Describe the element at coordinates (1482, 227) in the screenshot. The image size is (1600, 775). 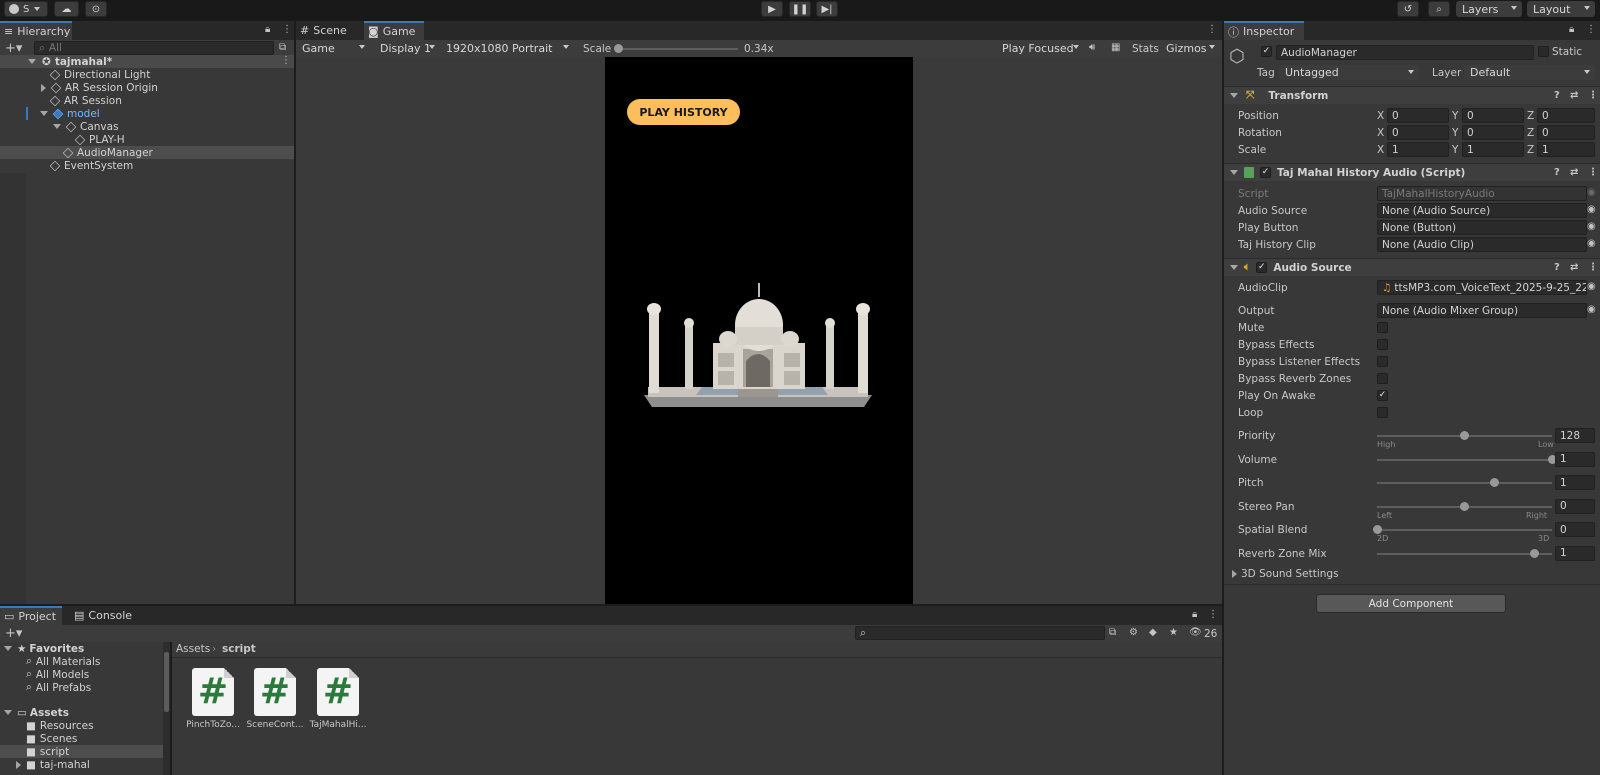
I see `object-field: None (Button)` at that location.